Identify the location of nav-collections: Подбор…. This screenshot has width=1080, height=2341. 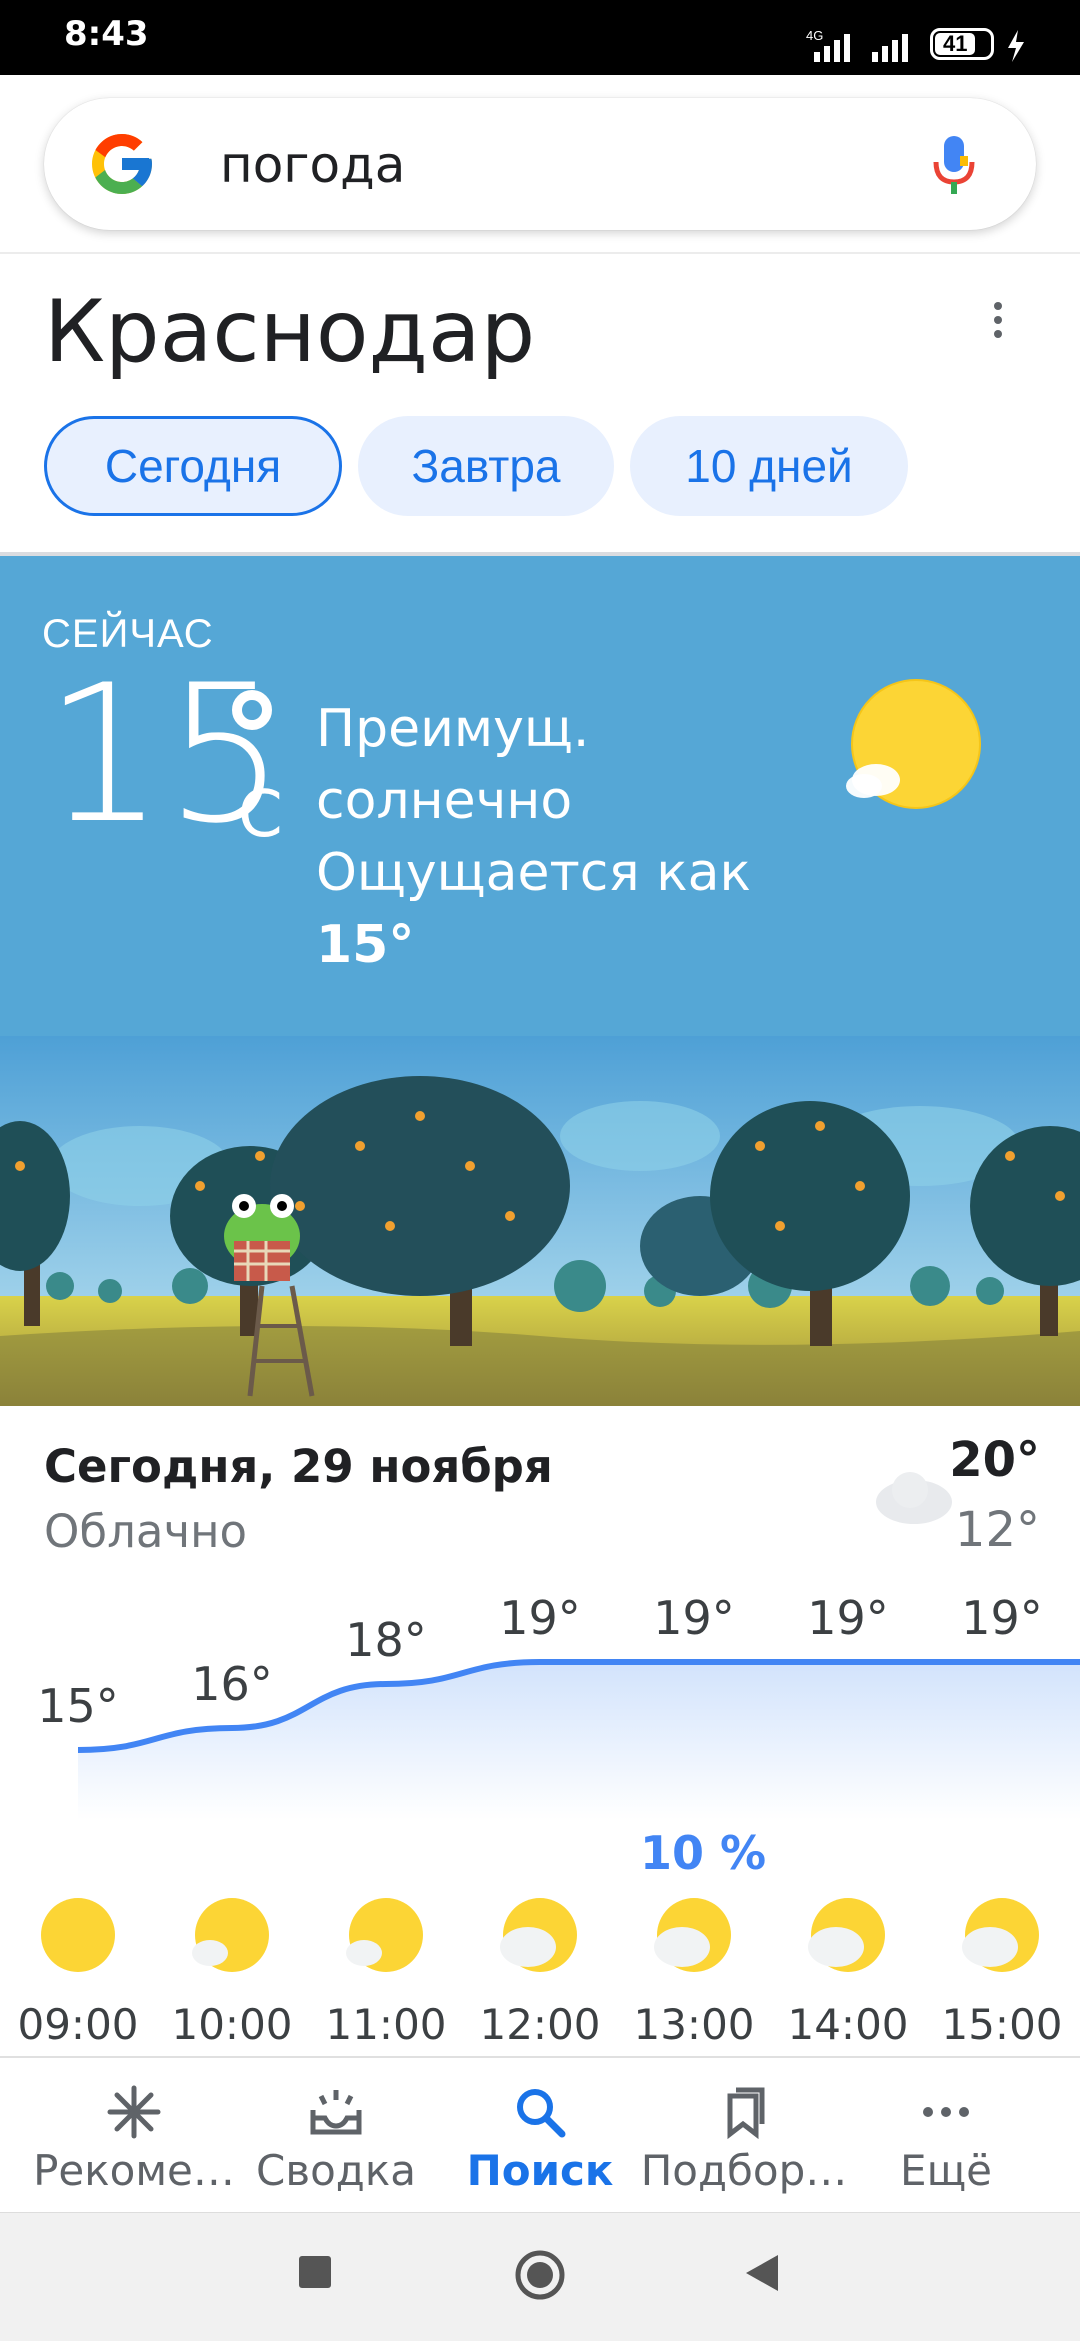
(744, 2136).